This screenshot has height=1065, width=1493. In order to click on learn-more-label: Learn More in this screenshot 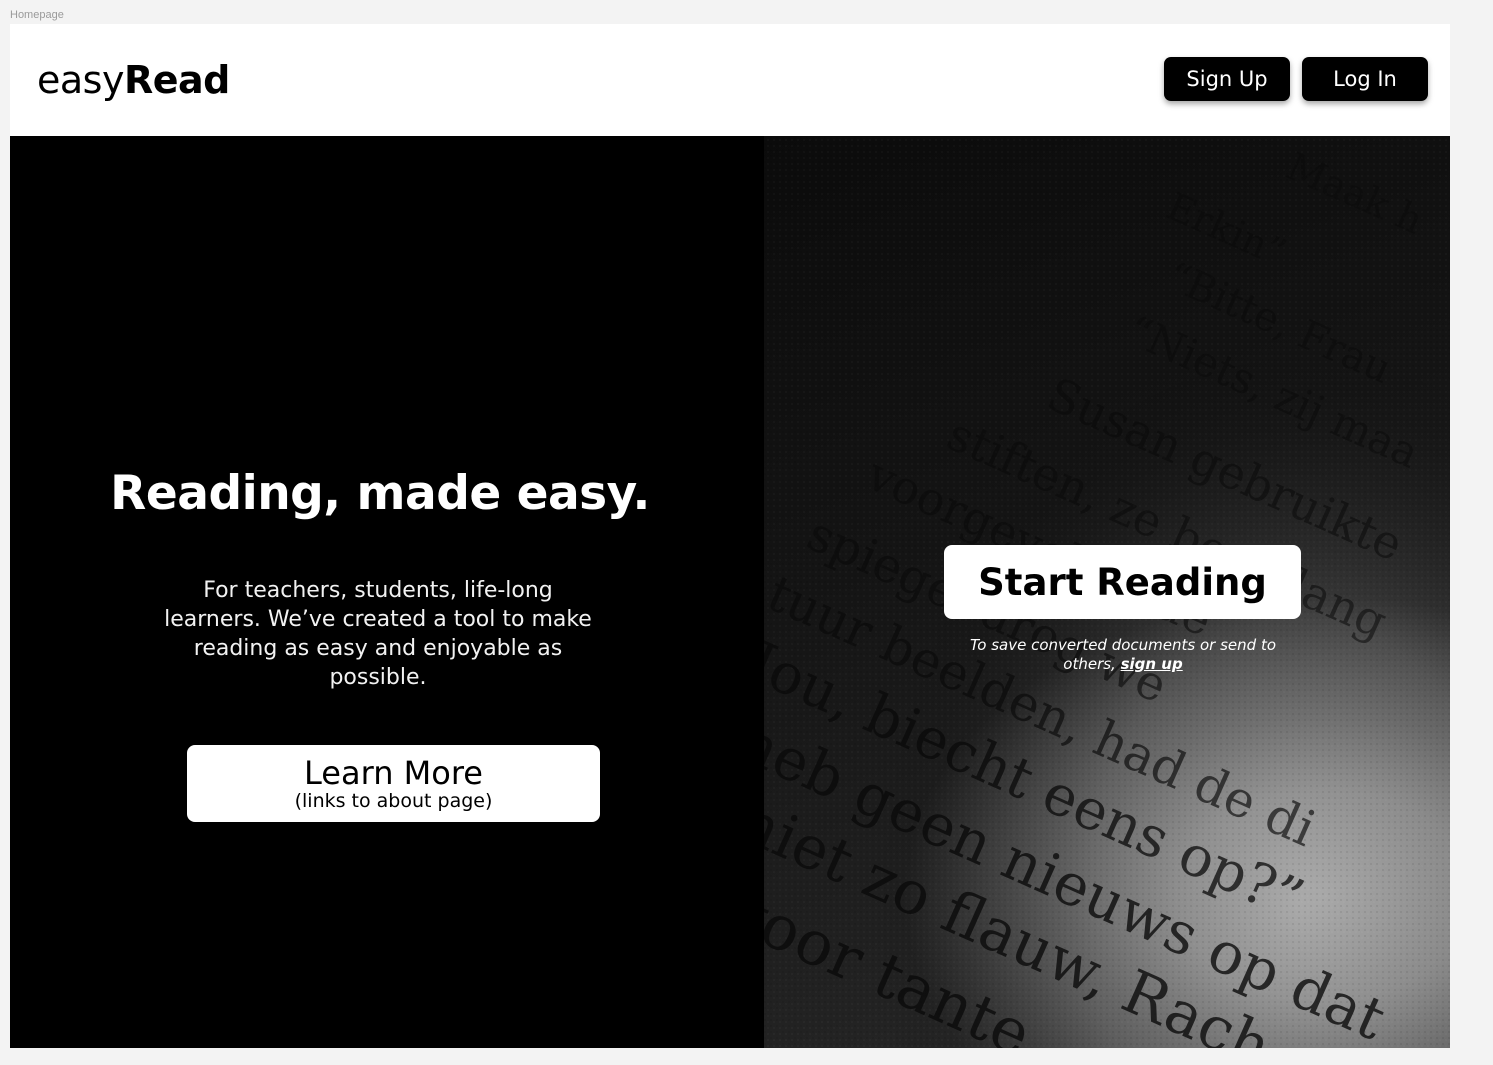, I will do `click(393, 772)`.